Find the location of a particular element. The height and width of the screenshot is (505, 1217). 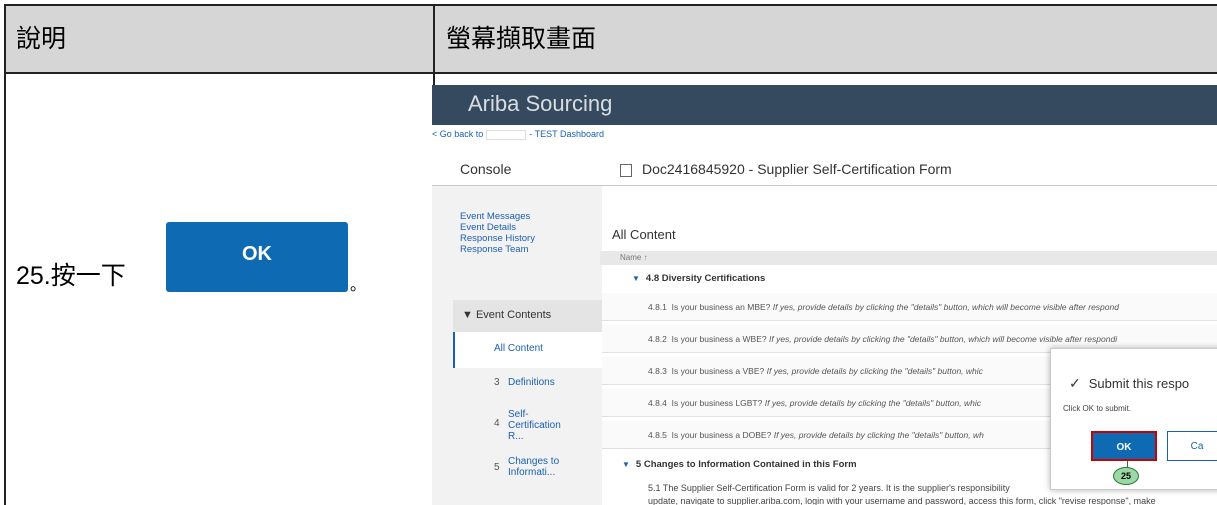

dialog-message: Click OK to submit. is located at coordinates (1097, 408).